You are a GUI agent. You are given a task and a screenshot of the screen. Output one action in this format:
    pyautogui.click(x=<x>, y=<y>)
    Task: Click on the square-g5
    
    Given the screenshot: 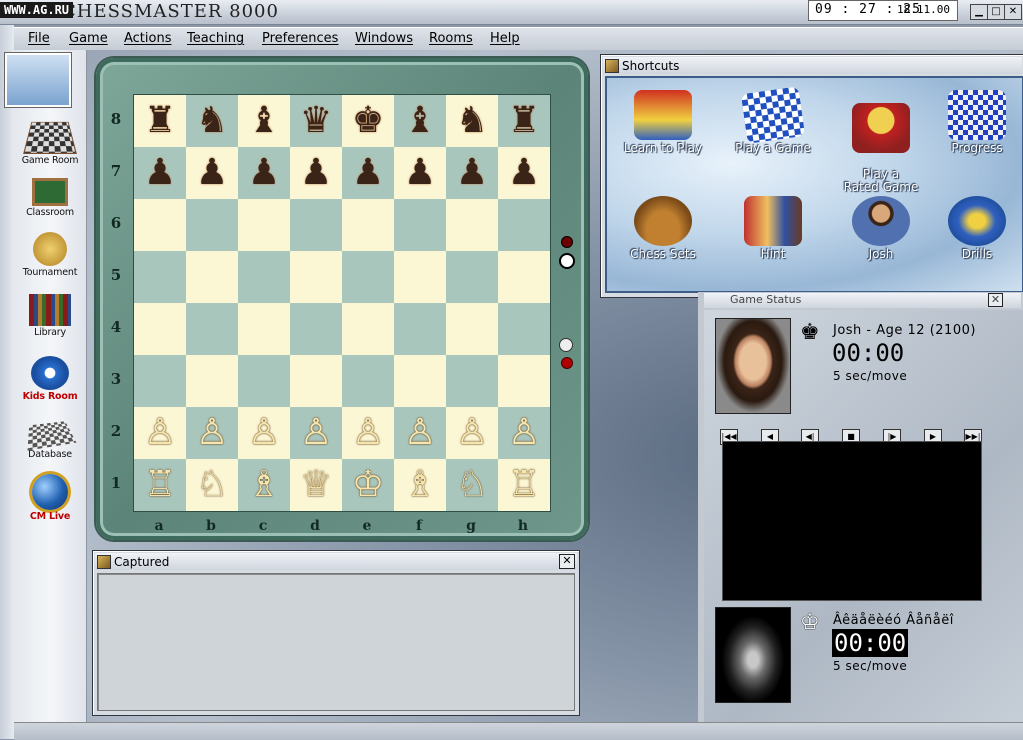 What is the action you would take?
    pyautogui.click(x=472, y=277)
    